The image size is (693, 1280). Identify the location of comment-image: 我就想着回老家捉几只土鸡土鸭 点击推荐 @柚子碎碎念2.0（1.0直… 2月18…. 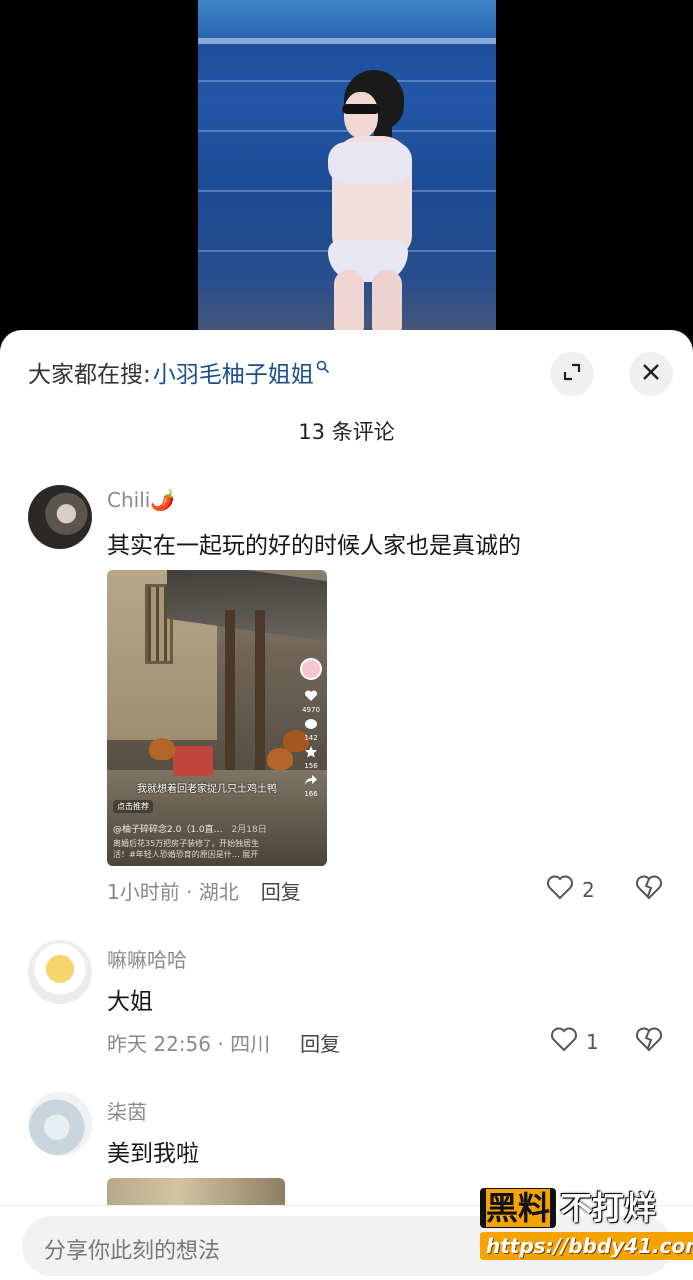
(217, 718).